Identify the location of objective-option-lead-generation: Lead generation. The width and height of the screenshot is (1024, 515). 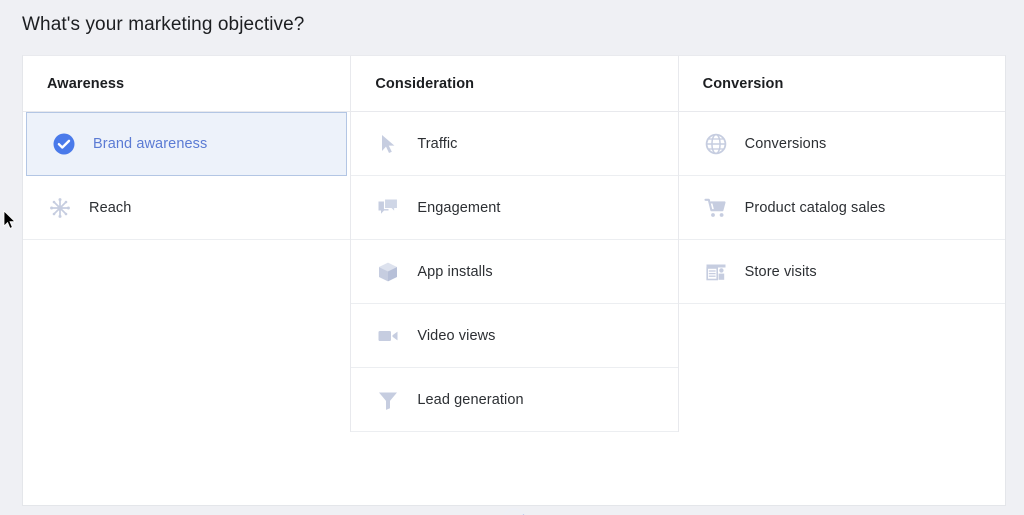
(514, 400).